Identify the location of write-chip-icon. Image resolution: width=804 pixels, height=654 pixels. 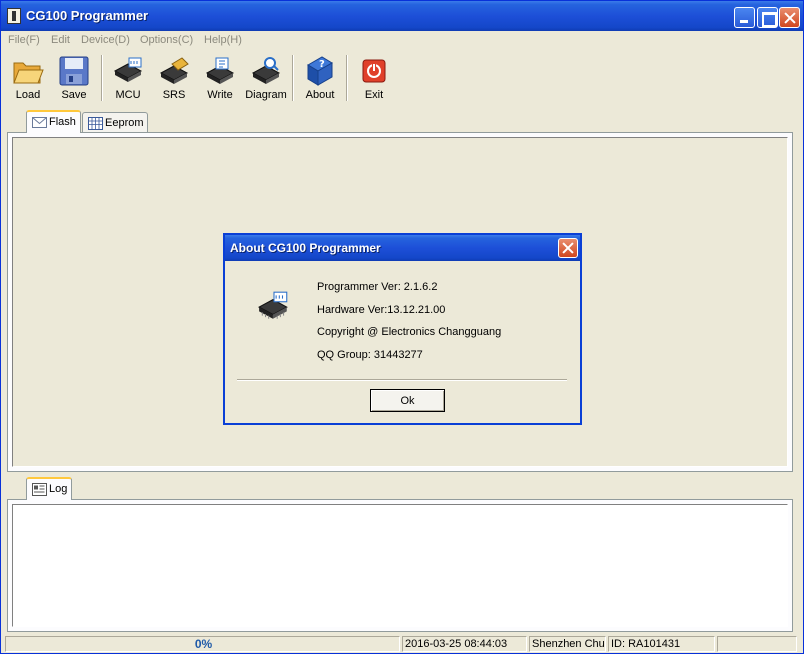
(220, 70).